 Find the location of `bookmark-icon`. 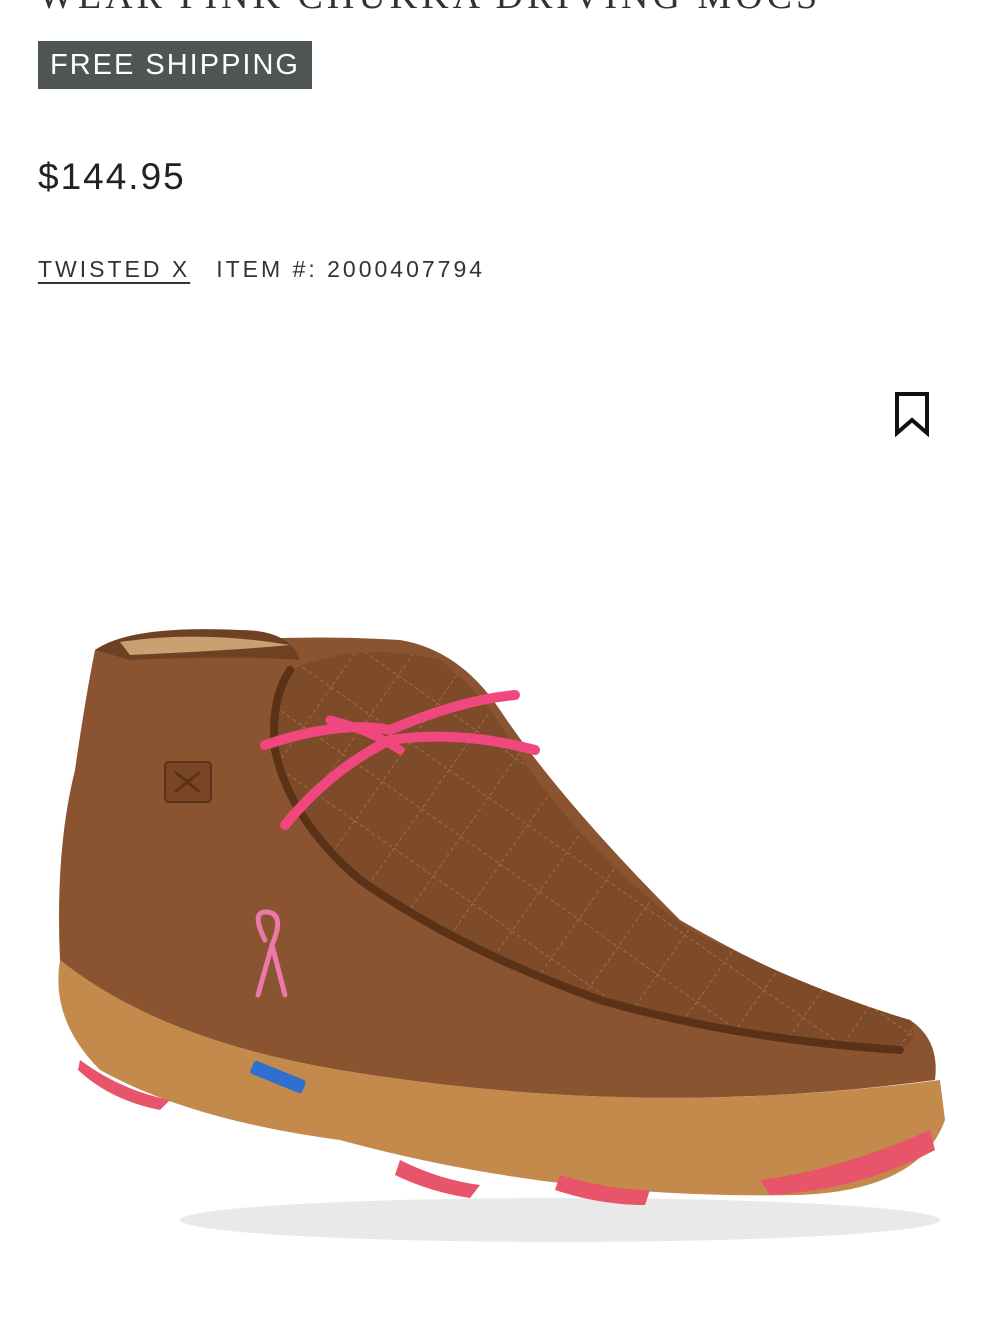

bookmark-icon is located at coordinates (912, 414).